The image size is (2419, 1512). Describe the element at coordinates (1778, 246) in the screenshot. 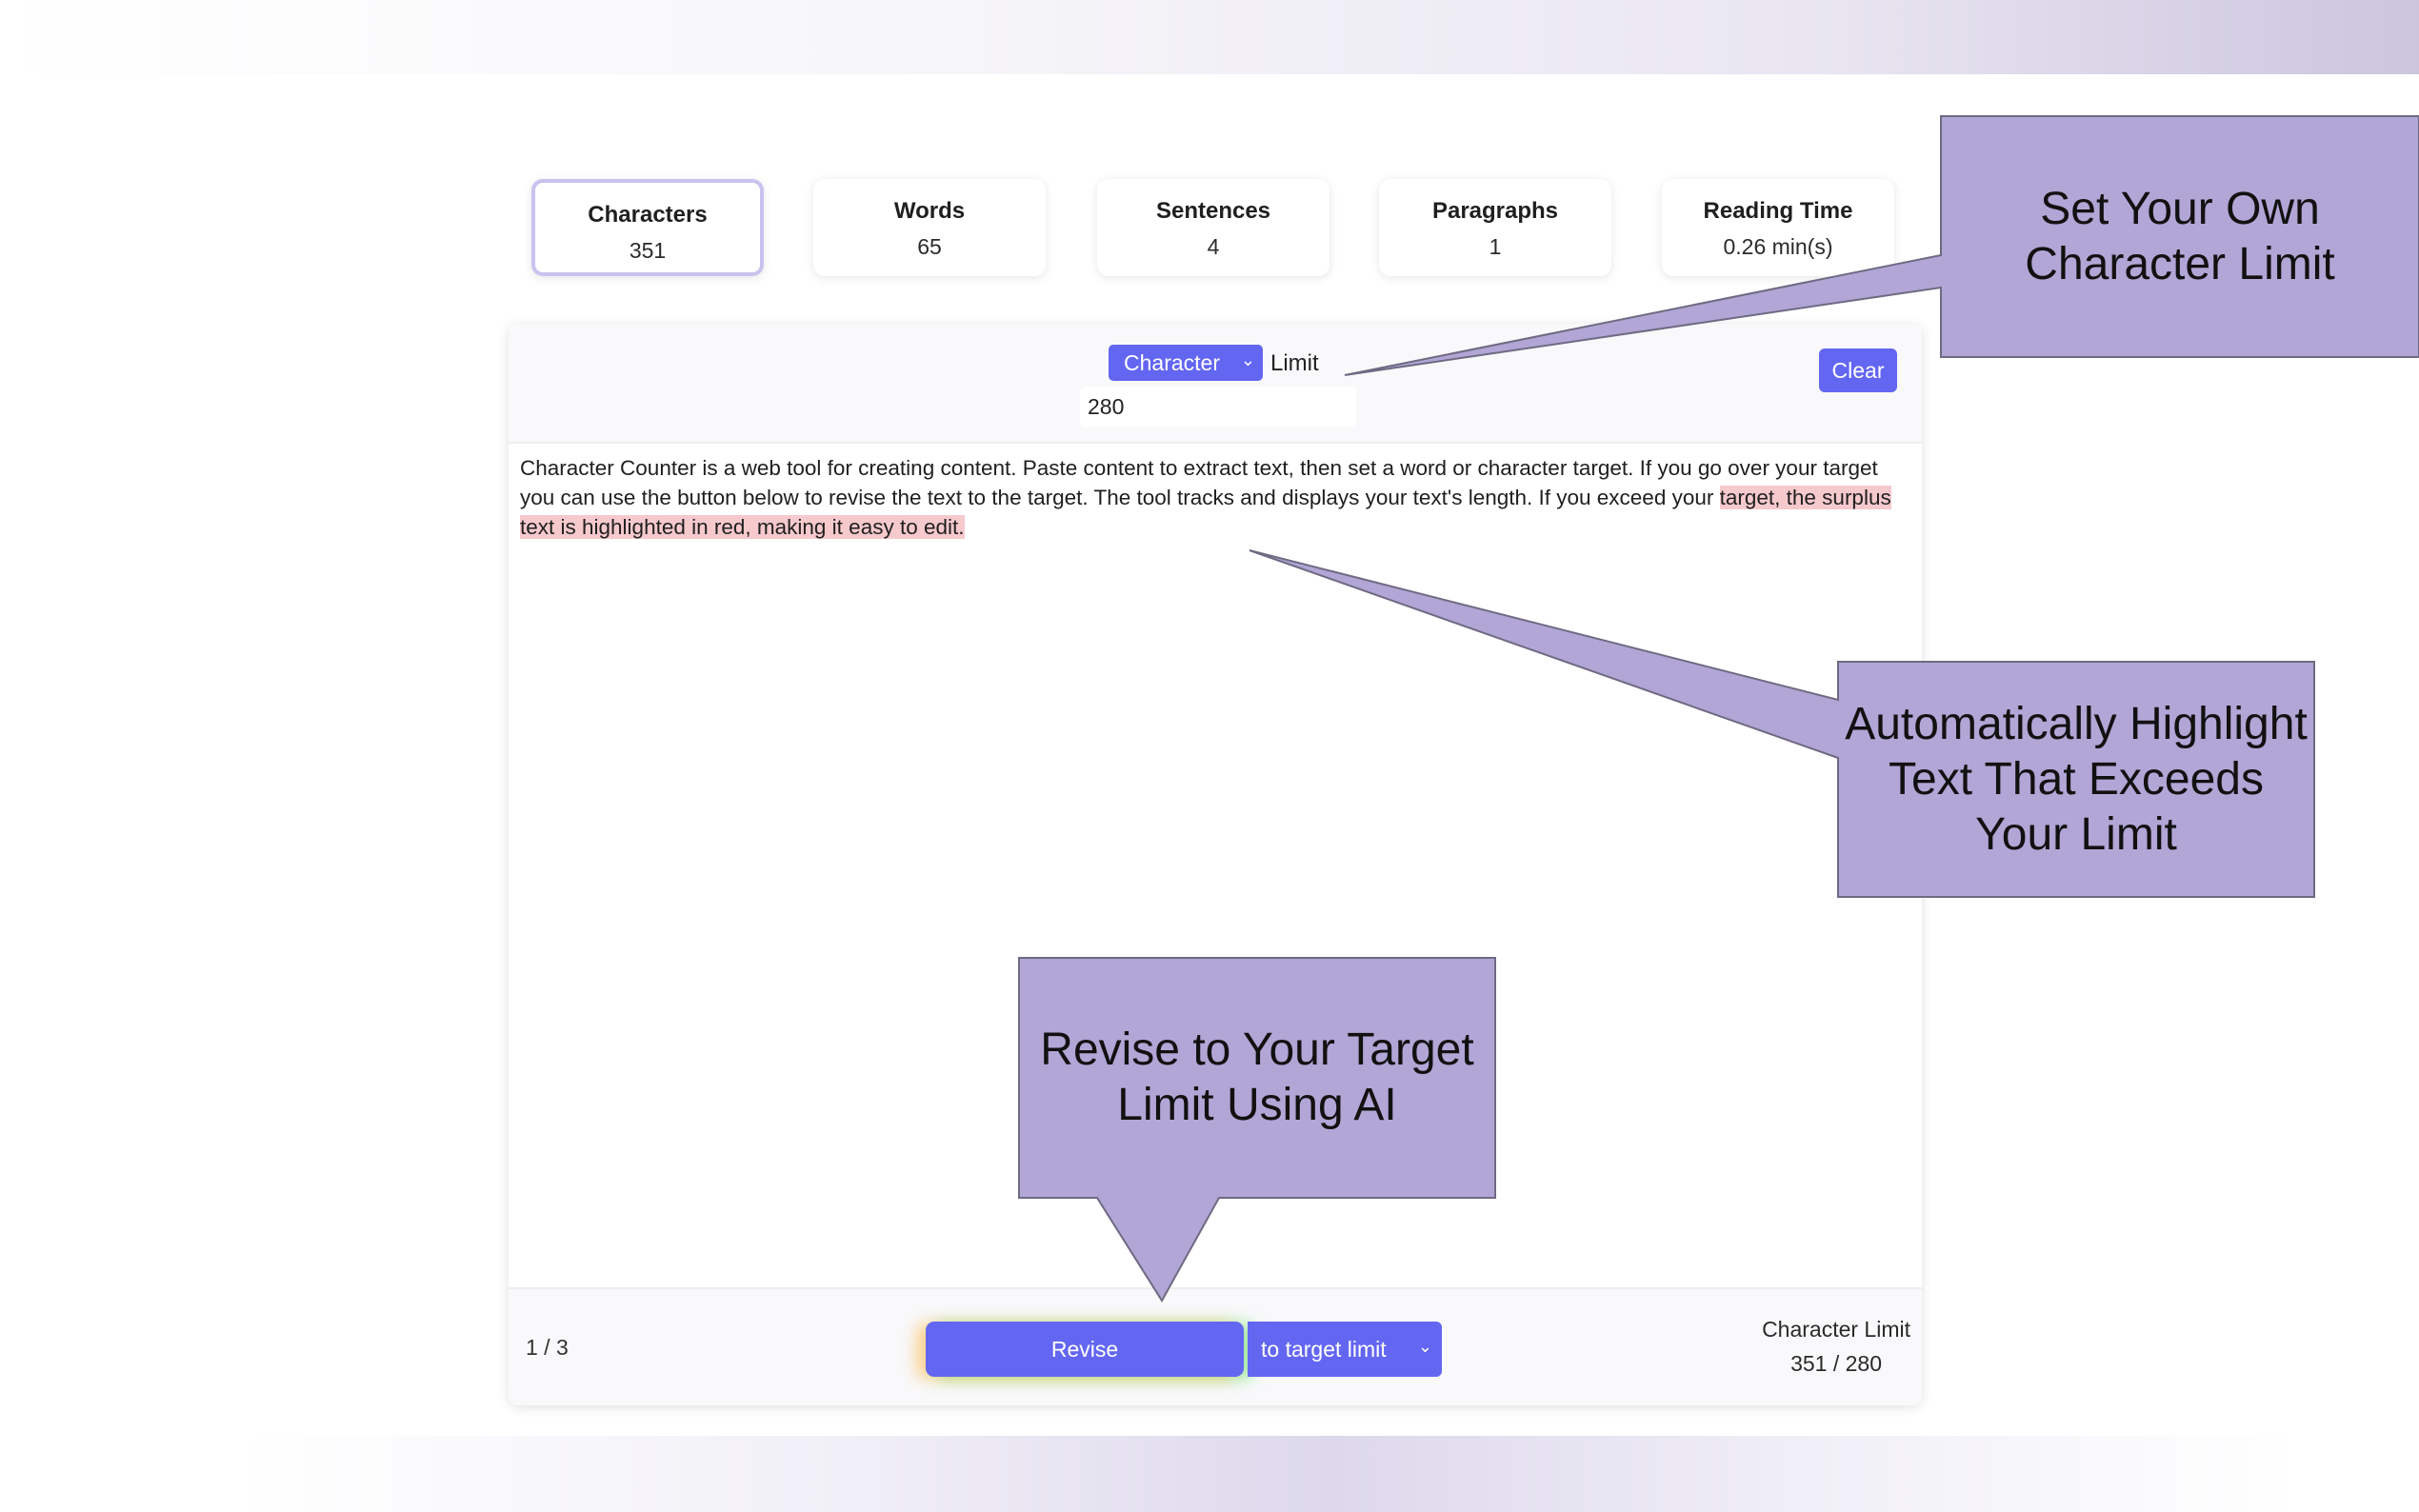

I see `stat-value: 0.26 min(s)` at that location.